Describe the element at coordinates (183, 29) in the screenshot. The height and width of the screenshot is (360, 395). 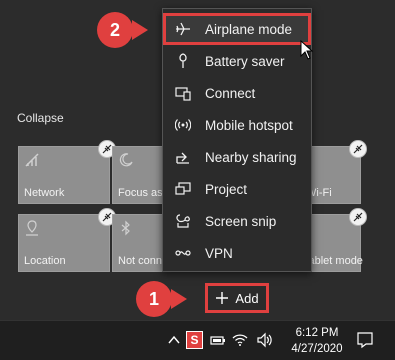
I see `airplane-icon` at that location.